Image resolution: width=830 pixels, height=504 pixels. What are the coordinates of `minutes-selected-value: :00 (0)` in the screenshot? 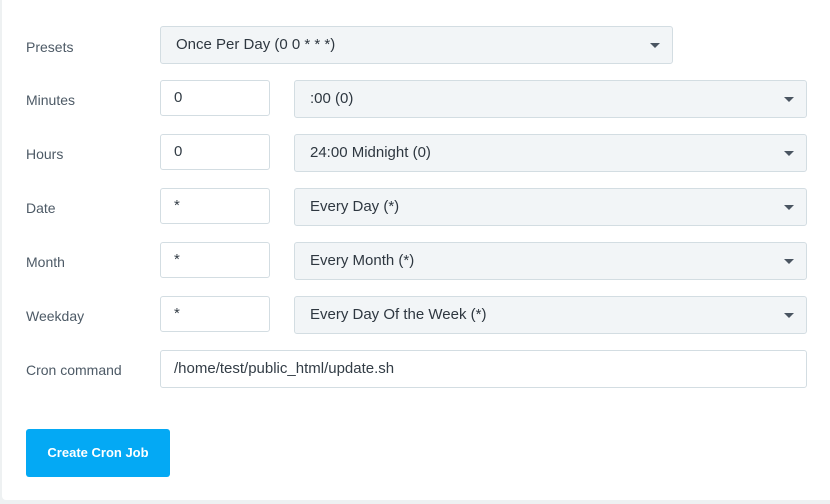 It's located at (332, 98).